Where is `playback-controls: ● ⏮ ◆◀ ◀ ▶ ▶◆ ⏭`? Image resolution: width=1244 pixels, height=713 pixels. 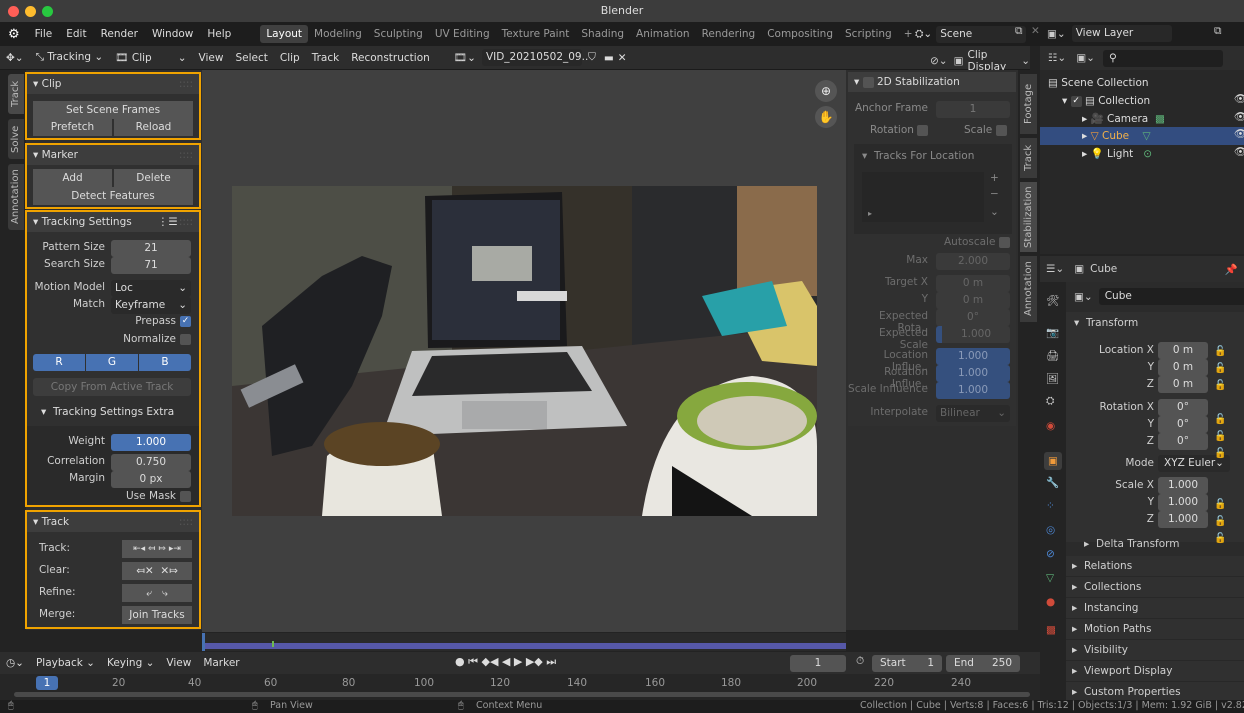 playback-controls: ● ⏮ ◆◀ ◀ ▶ ▶◆ ⏭ is located at coordinates (505, 662).